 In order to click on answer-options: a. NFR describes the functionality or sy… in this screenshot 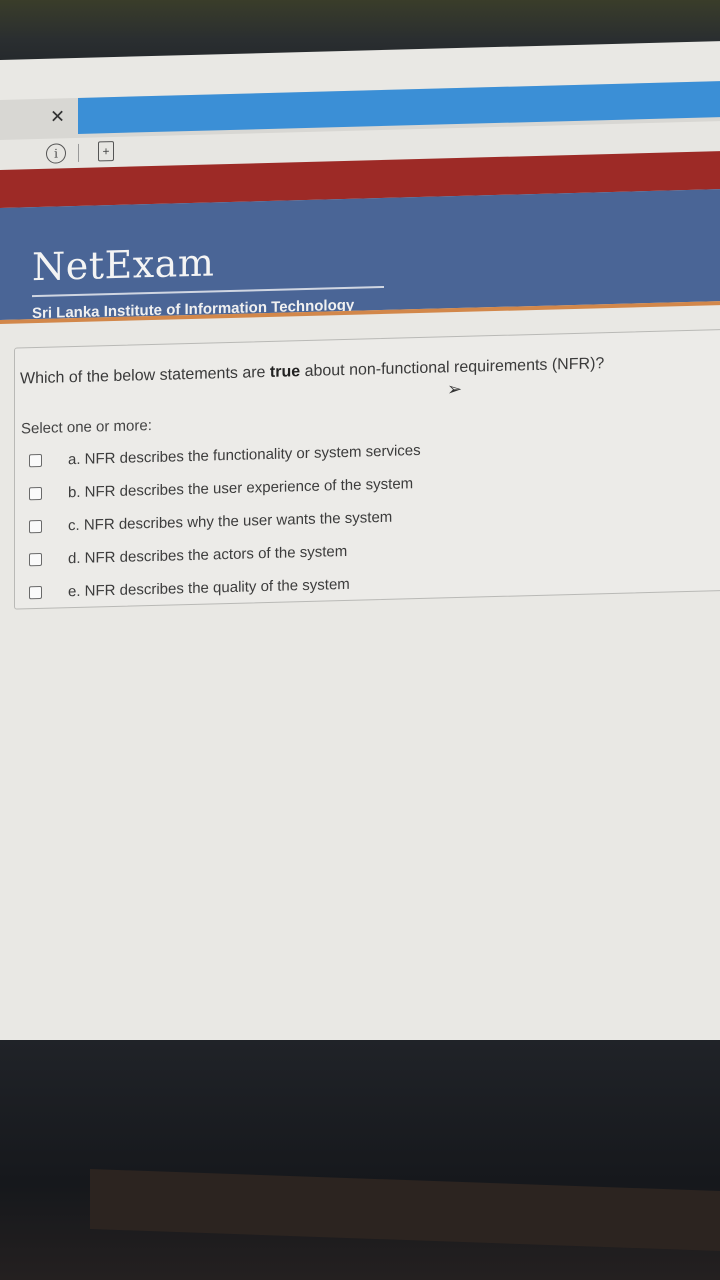, I will do `click(225, 521)`.